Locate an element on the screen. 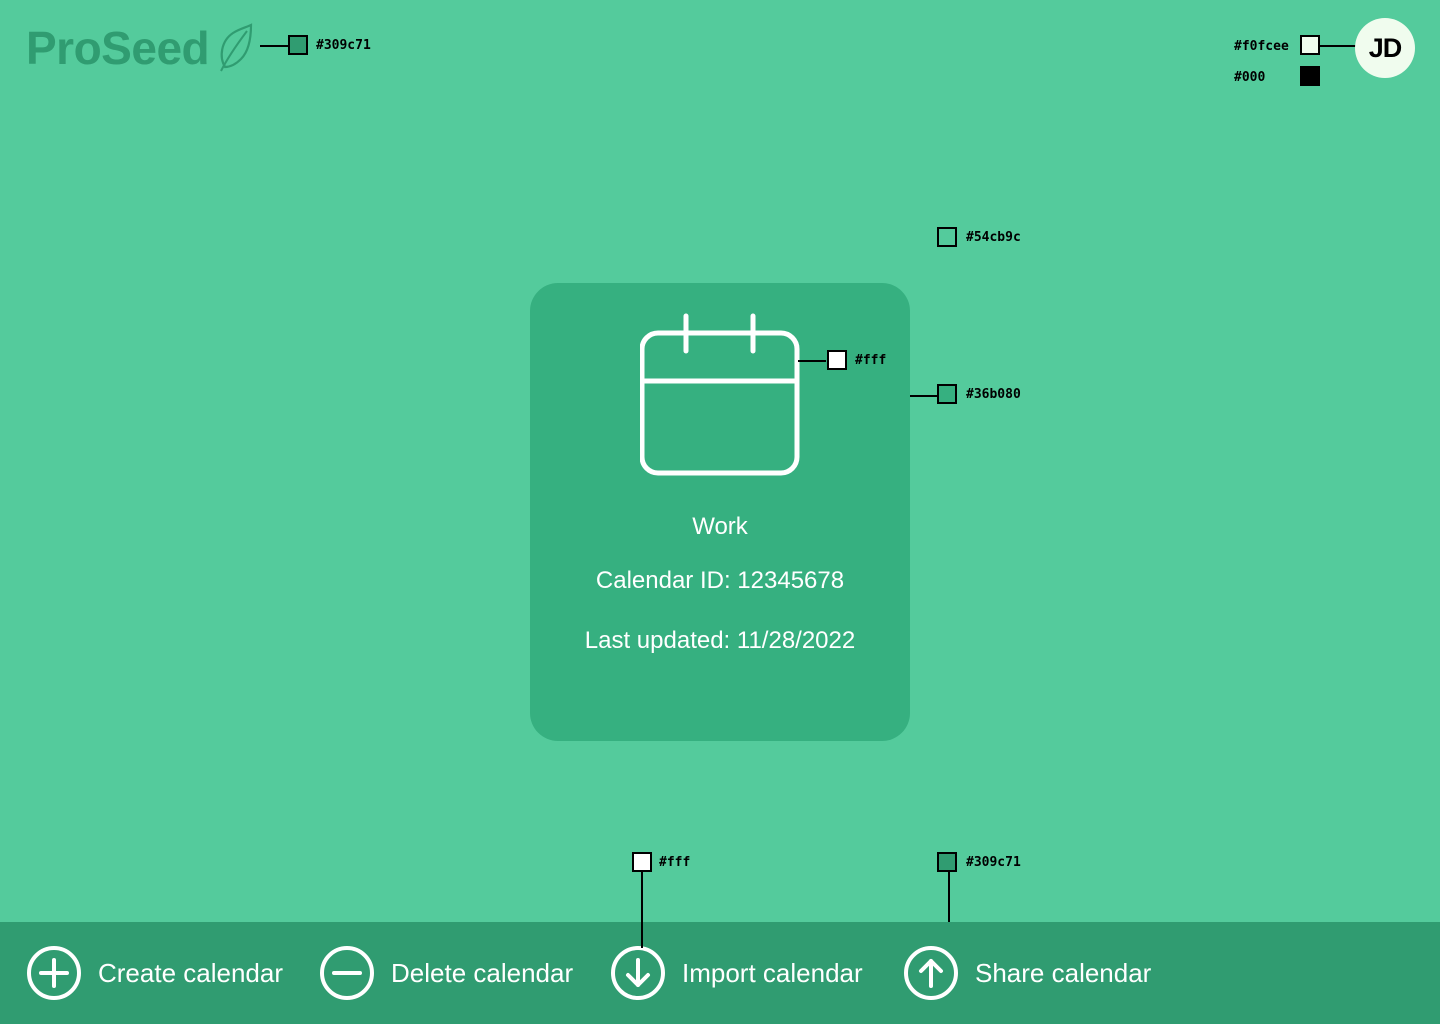  plus-circle-icon is located at coordinates (54, 973).